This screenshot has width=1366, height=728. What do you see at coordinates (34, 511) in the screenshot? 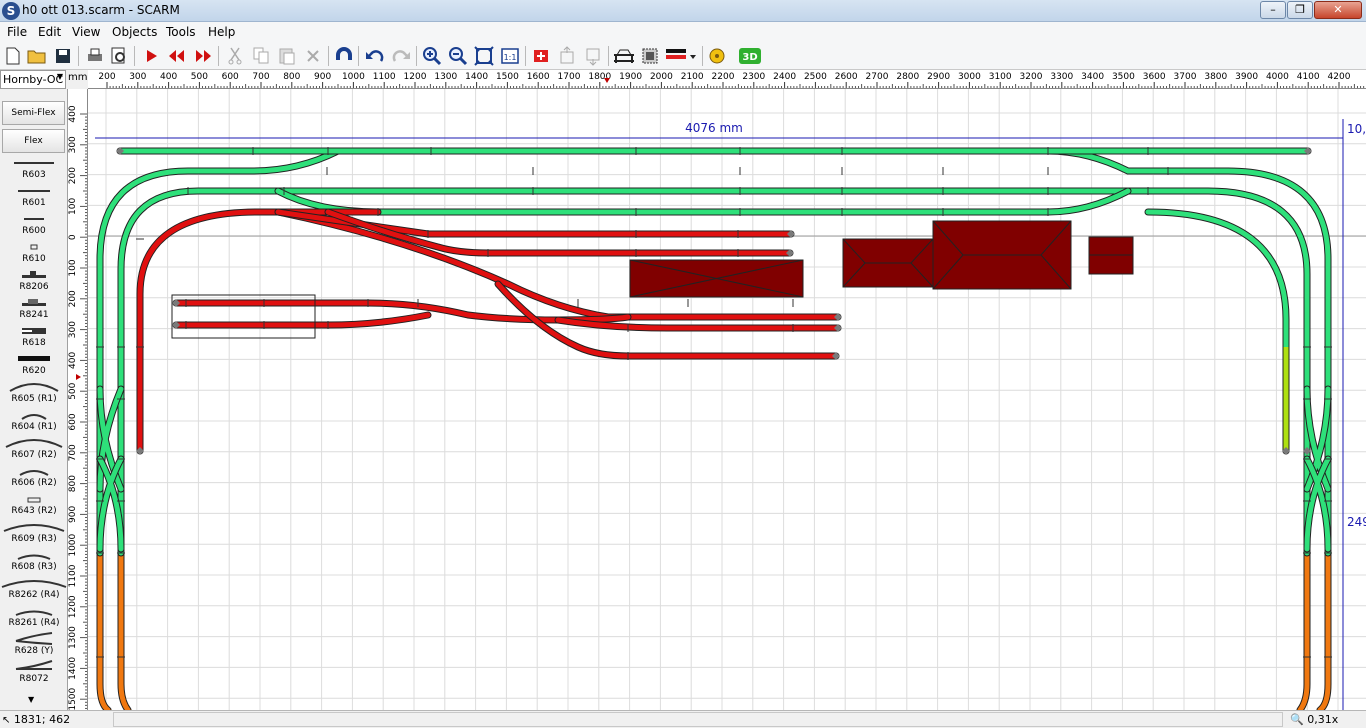
I see `palette-item-label: R643 (R2)` at bounding box center [34, 511].